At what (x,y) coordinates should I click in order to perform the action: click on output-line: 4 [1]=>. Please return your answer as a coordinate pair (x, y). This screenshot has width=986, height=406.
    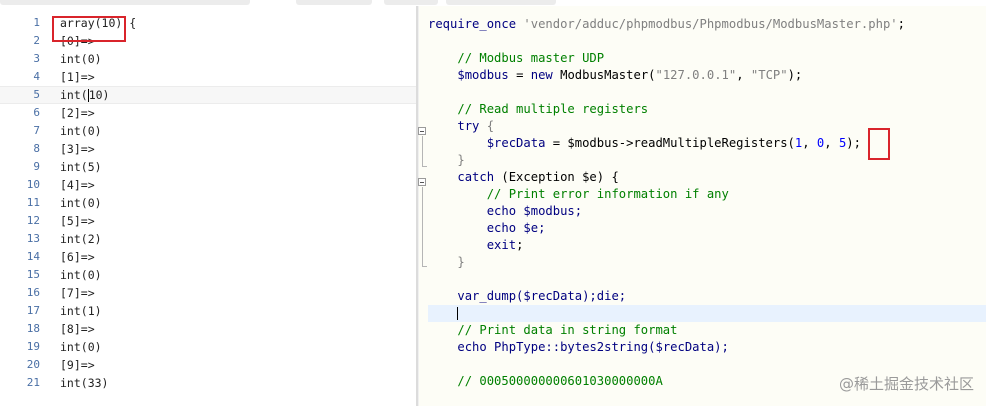
    Looking at the image, I should click on (209, 77).